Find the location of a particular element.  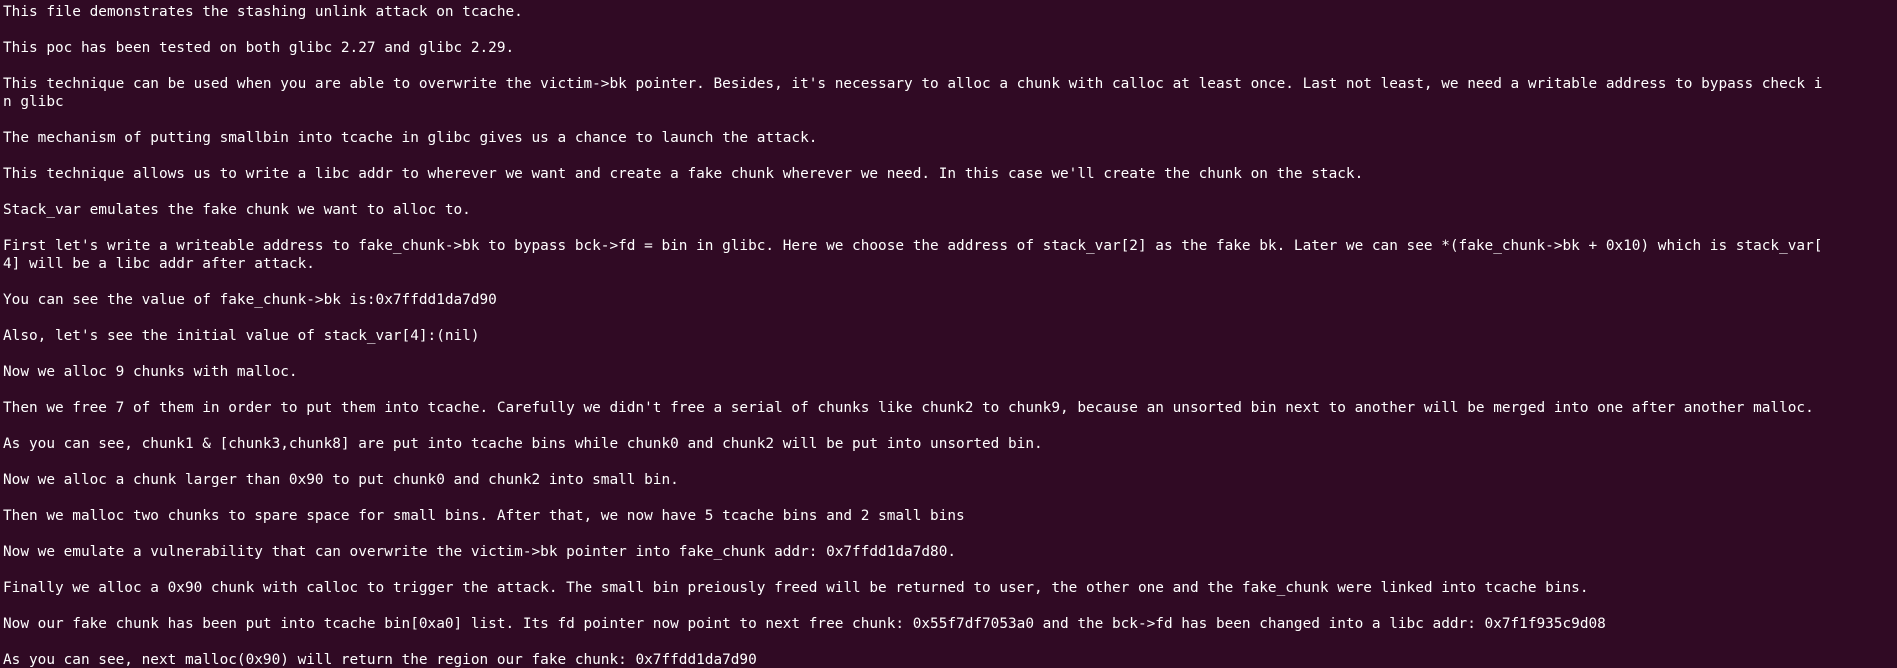

output-line: n glibc is located at coordinates (33, 102).